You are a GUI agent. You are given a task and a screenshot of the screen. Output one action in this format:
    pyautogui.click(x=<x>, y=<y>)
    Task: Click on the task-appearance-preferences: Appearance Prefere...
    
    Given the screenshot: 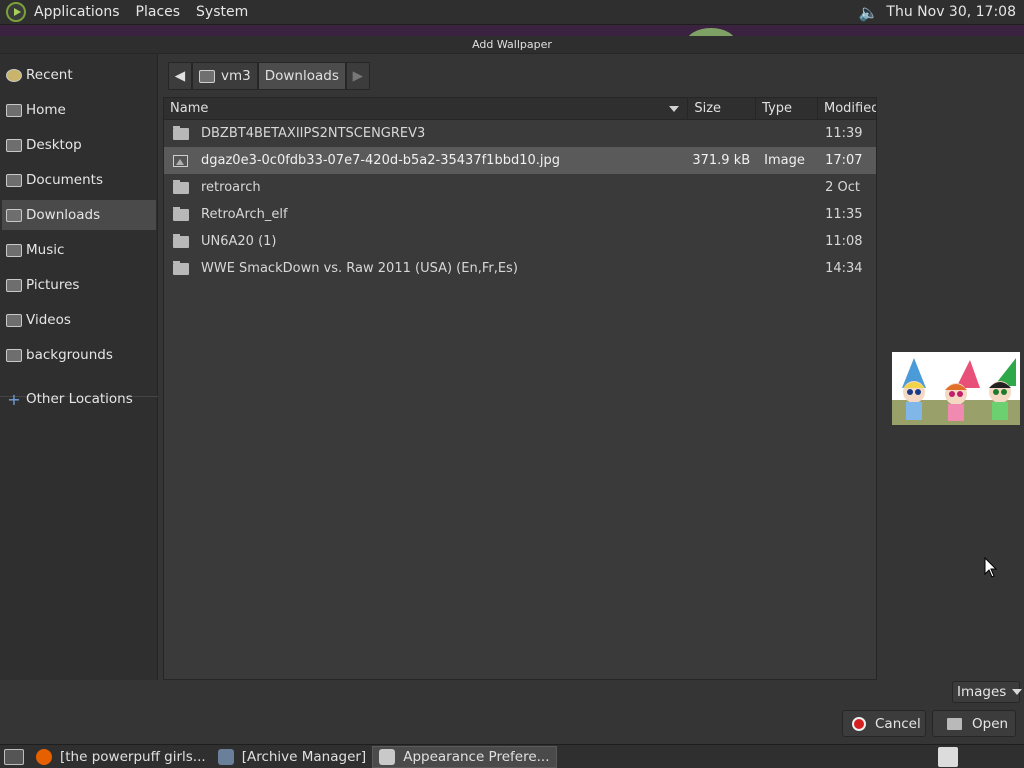 What is the action you would take?
    pyautogui.click(x=464, y=756)
    